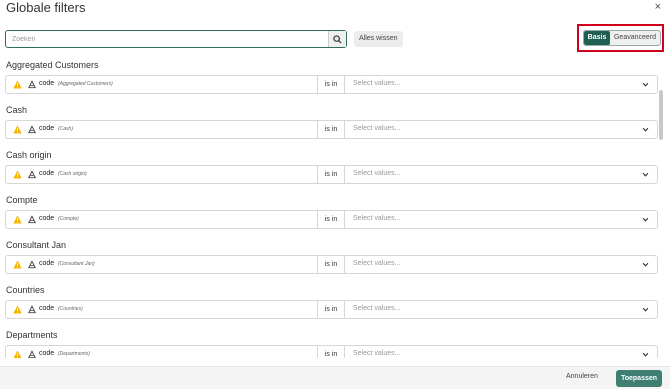 This screenshot has width=670, height=389. Describe the element at coordinates (66, 129) in the screenshot. I see `field-source: (Cash)` at that location.